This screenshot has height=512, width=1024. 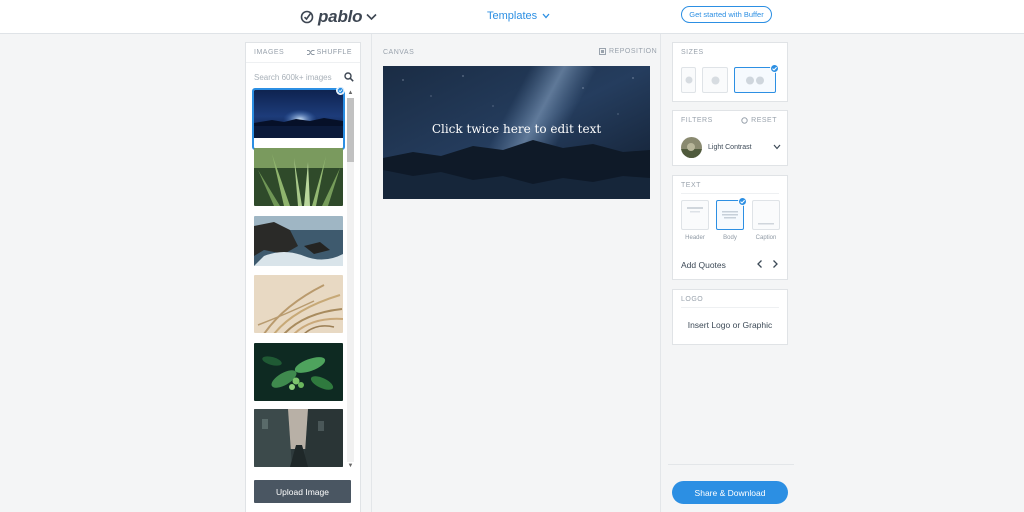 What do you see at coordinates (691, 147) in the screenshot?
I see `filter-preview` at bounding box center [691, 147].